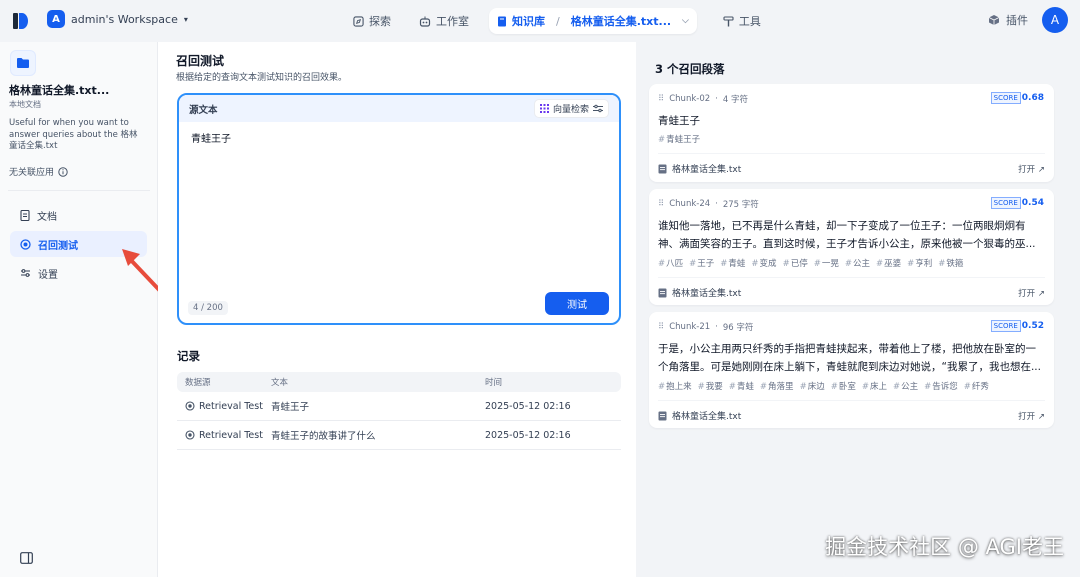 The width and height of the screenshot is (1080, 577). Describe the element at coordinates (708, 204) in the screenshot. I see `chunk-meta: ⠿ Chunk-24 · 275 字符` at that location.